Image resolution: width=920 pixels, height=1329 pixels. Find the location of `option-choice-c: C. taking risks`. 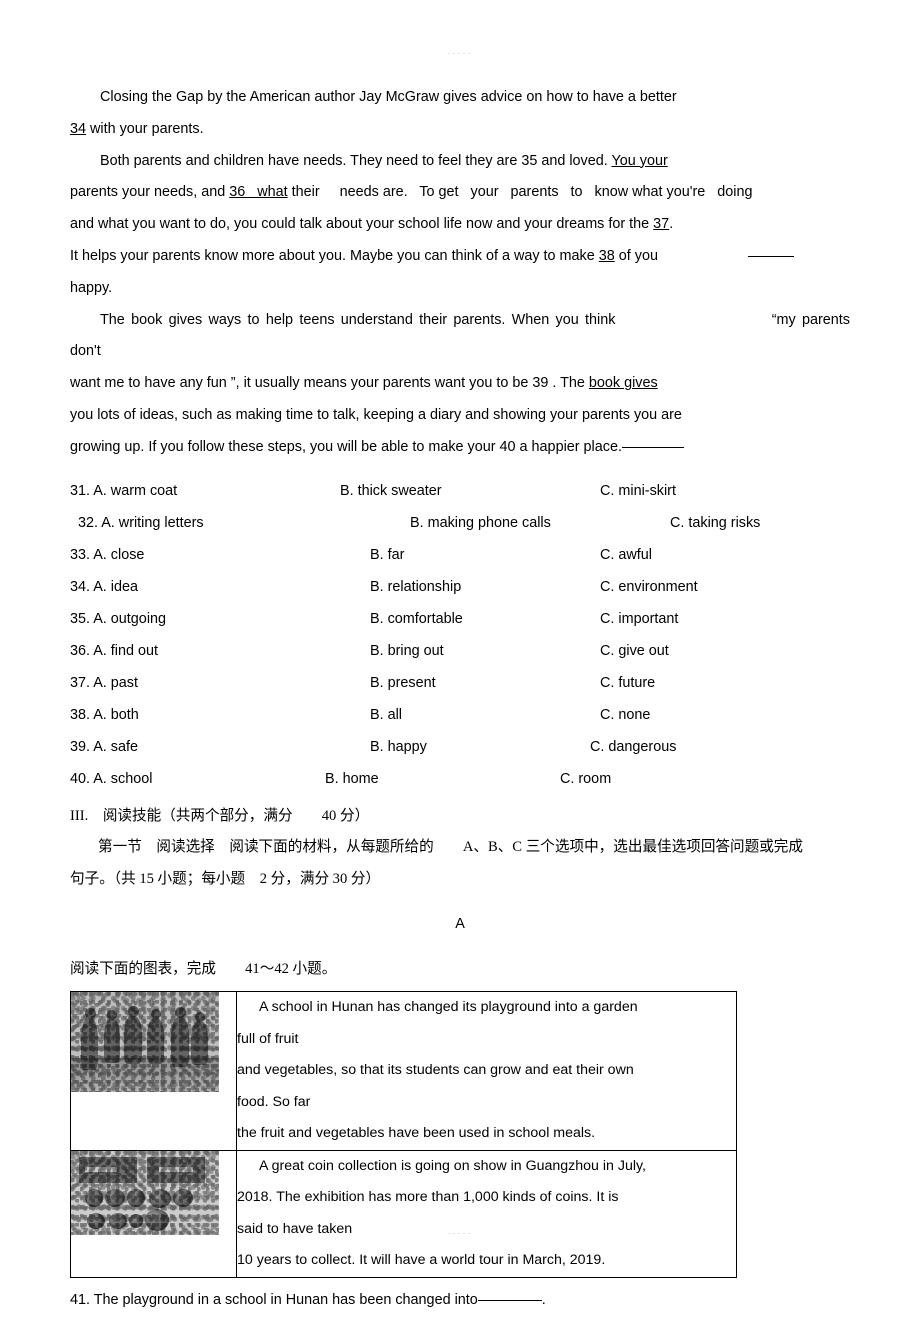

option-choice-c: C. taking risks is located at coordinates (715, 523).